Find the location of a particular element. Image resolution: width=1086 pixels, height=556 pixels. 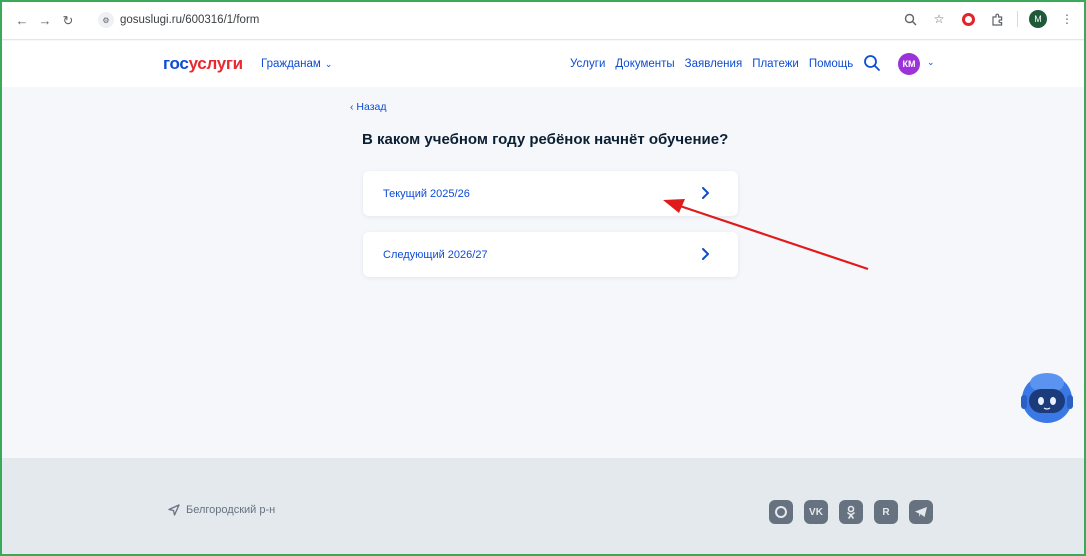

nav-item-payments: Платежи is located at coordinates (775, 64).